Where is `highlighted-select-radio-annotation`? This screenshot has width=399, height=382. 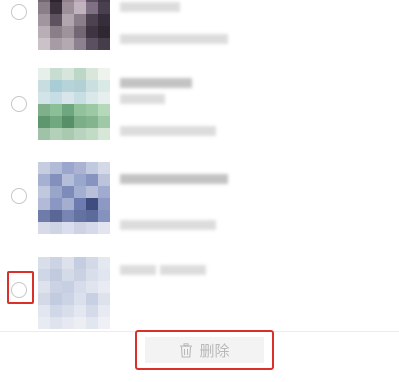 highlighted-select-radio-annotation is located at coordinates (20, 287).